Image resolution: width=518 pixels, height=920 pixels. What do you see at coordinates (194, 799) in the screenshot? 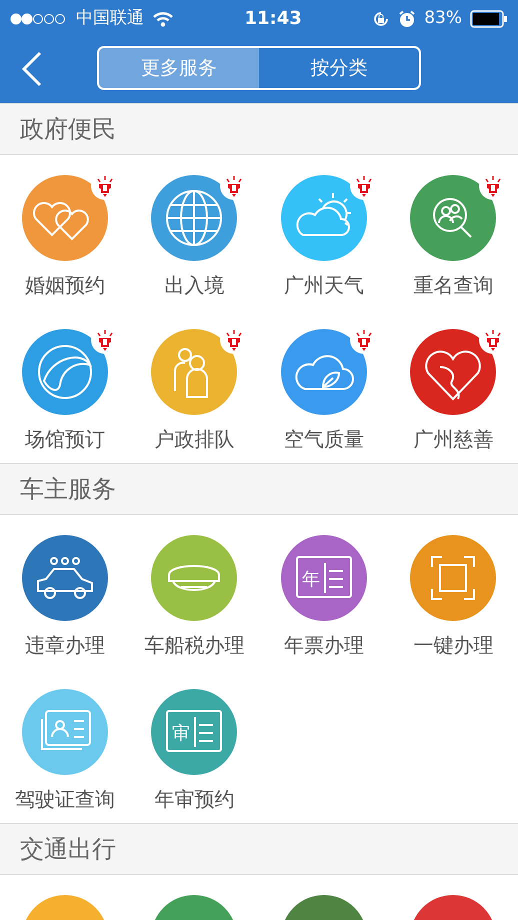
I see `service-label: 年审预约` at bounding box center [194, 799].